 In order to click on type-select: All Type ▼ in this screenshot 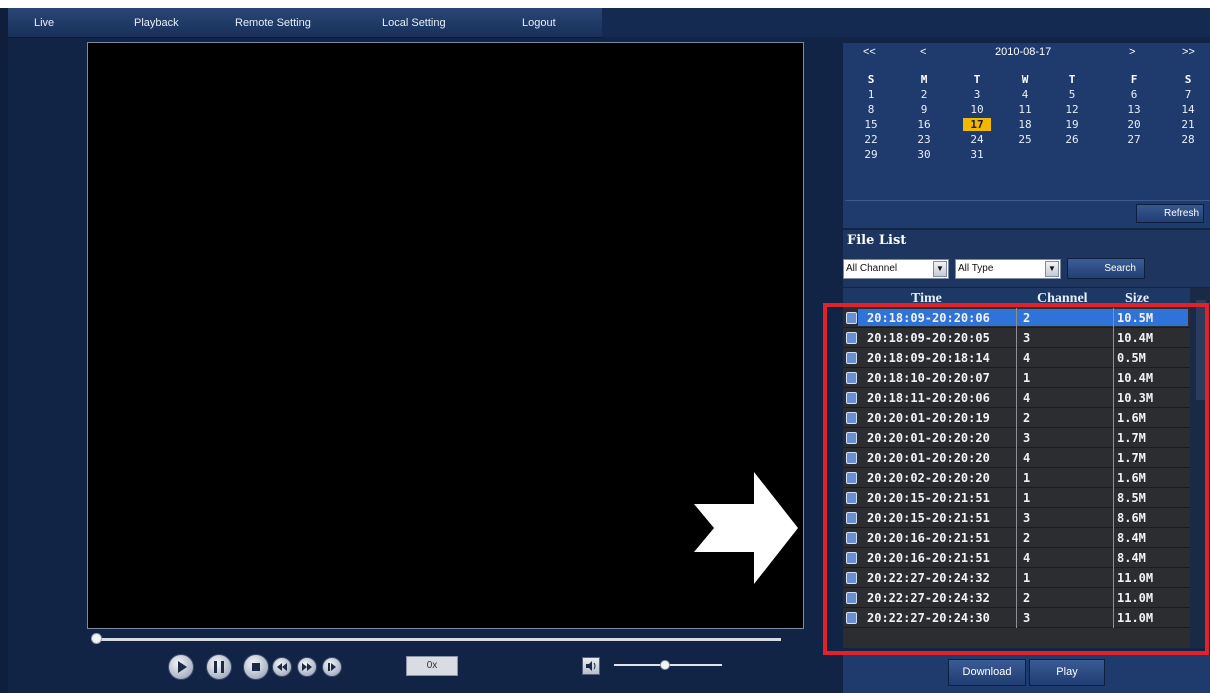, I will do `click(1008, 269)`.